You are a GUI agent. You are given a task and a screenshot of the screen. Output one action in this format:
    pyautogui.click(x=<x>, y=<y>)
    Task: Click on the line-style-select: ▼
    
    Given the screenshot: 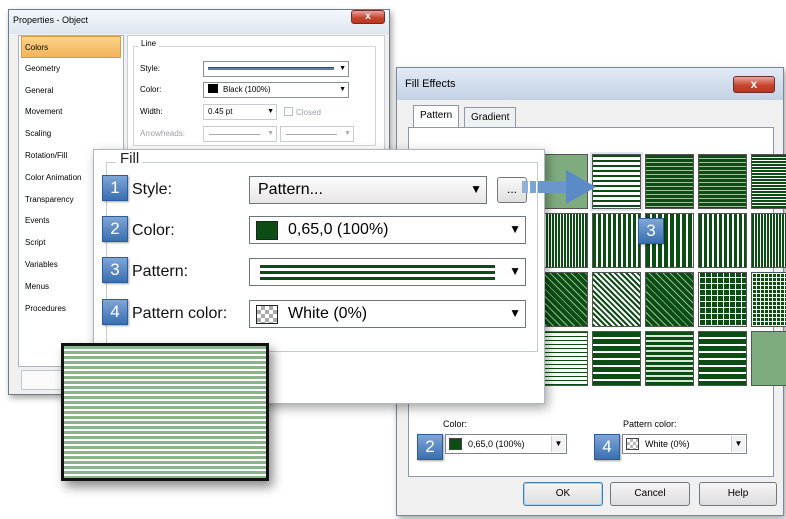 What is the action you would take?
    pyautogui.click(x=276, y=69)
    